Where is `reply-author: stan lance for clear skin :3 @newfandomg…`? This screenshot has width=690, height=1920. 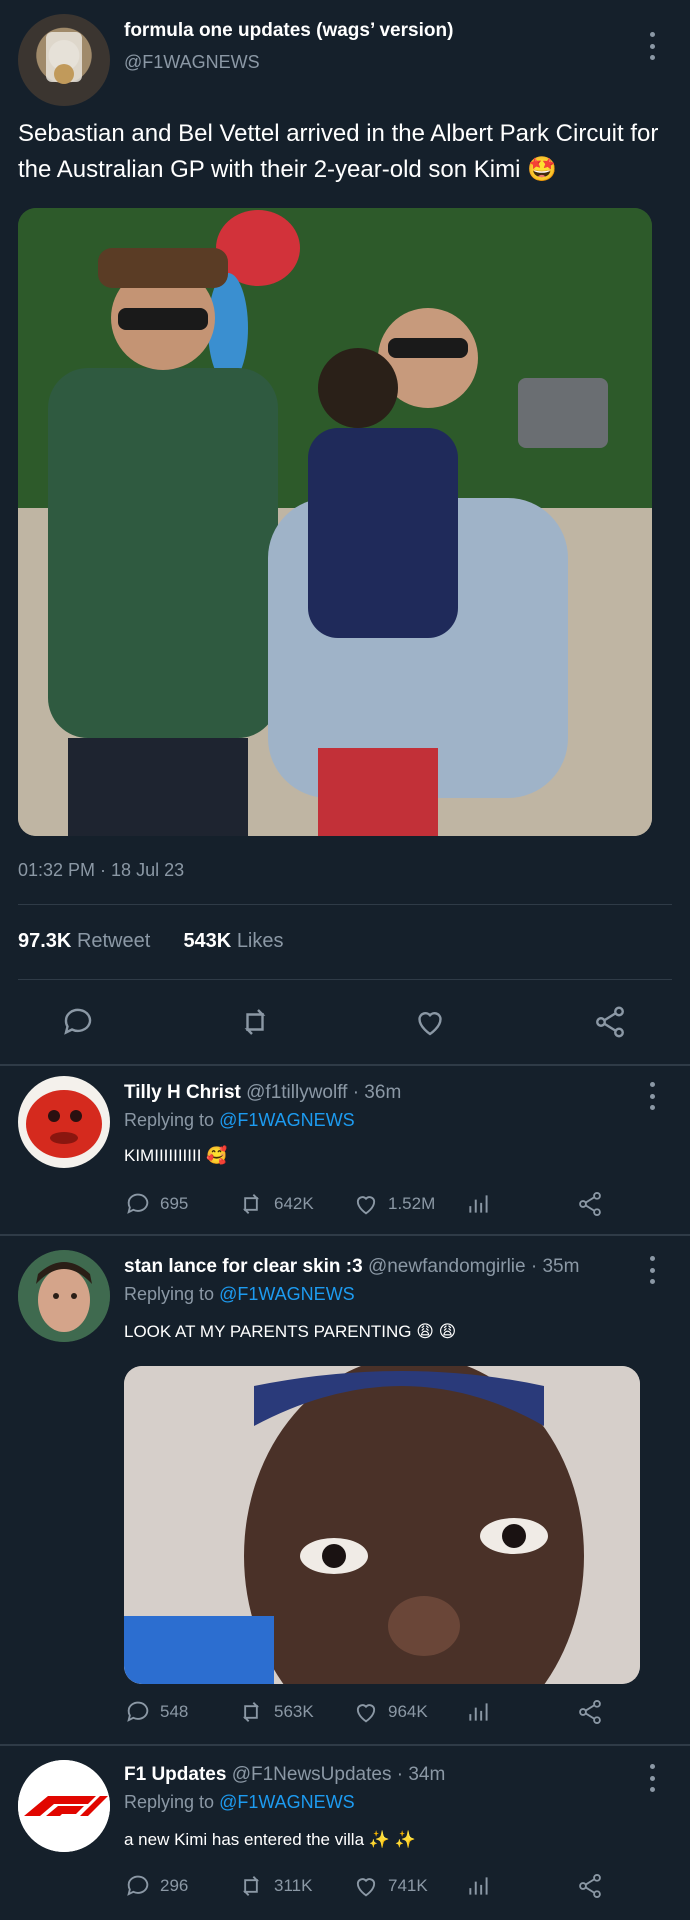
reply-author: stan lance for clear skin :3 @newfandomg… is located at coordinates (351, 1267).